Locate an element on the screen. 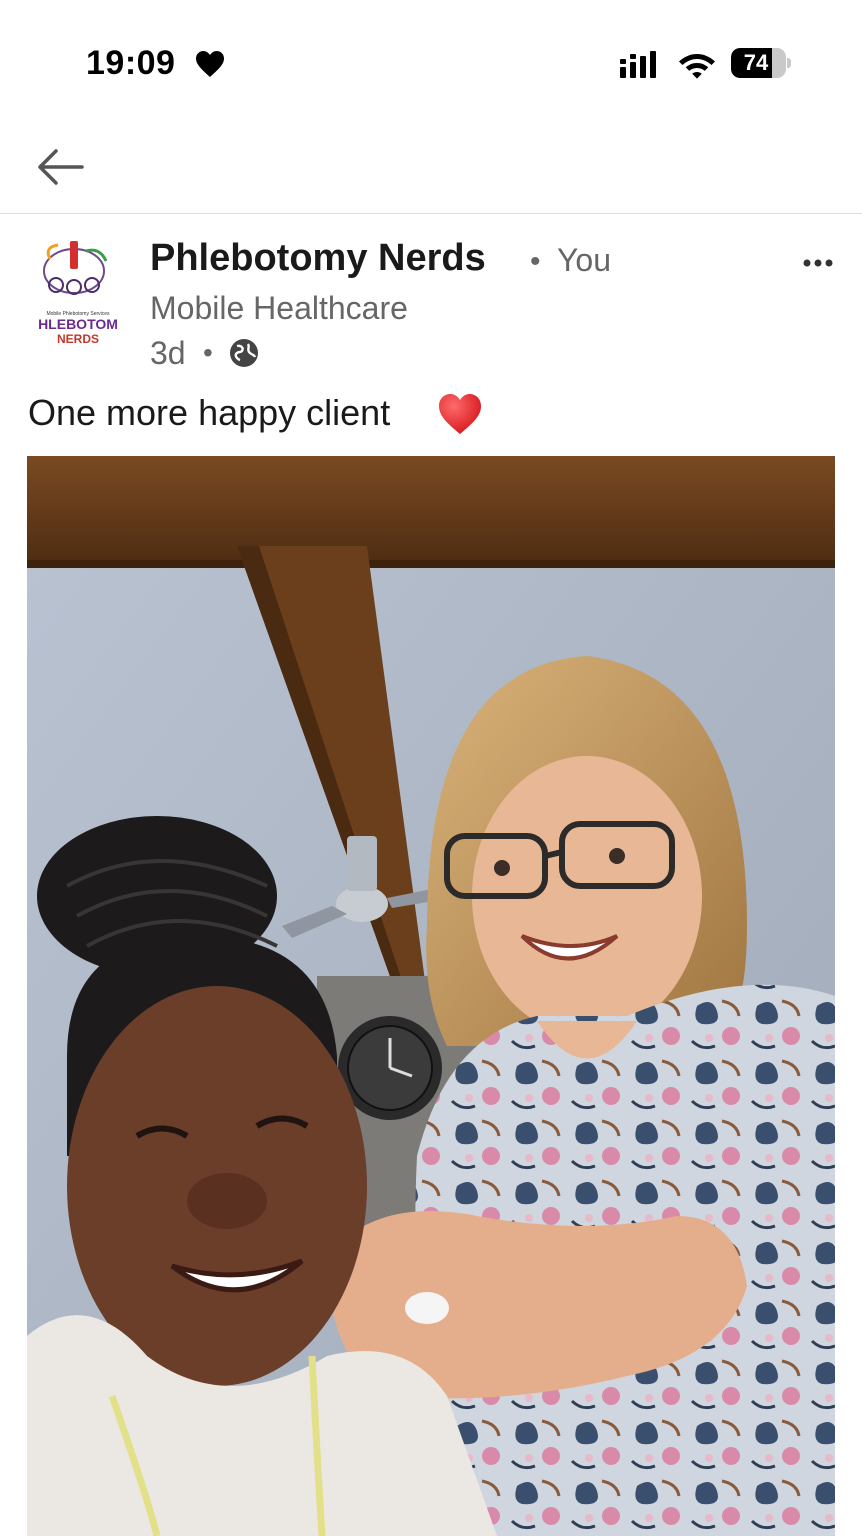 This screenshot has width=862, height=1536. wifi-icon is located at coordinates (697, 66).